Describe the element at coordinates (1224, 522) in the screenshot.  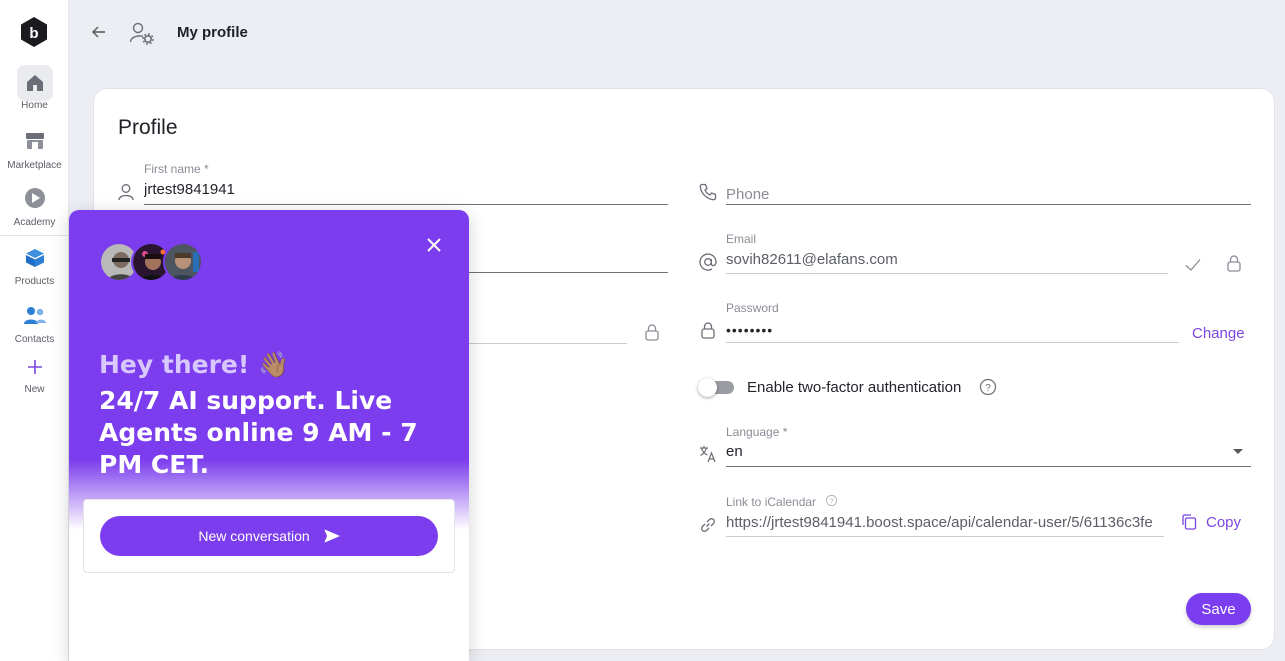
I see `copy-label: Copy` at that location.